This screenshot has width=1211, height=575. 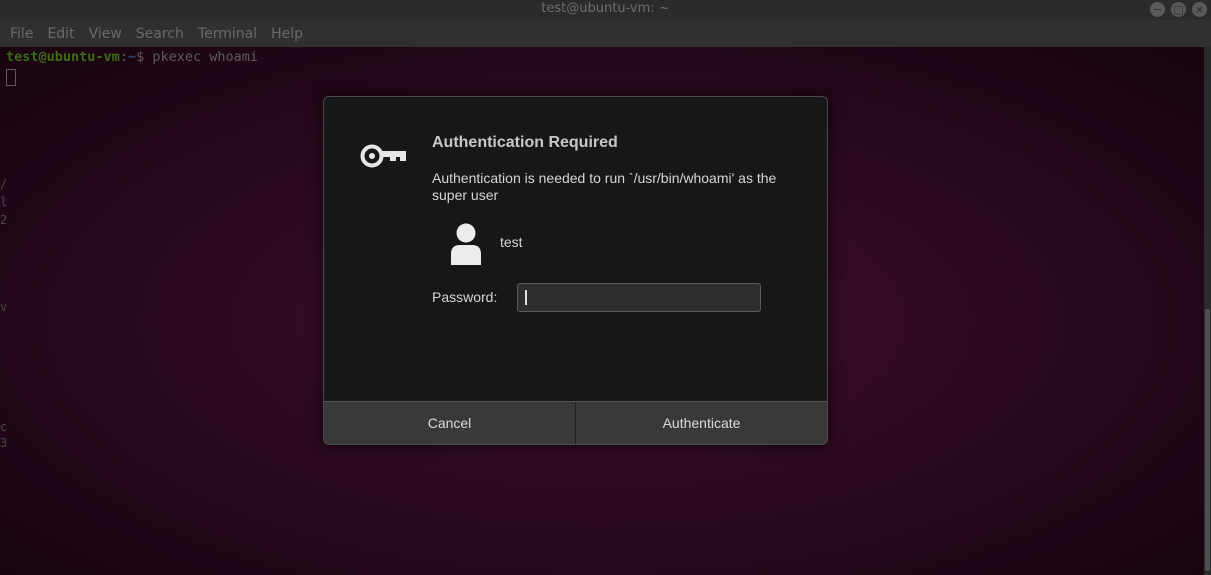 I want to click on menu-view: View, so click(x=105, y=34).